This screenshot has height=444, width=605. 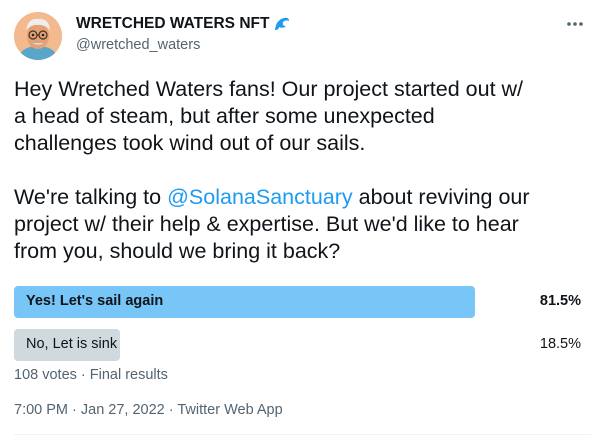 I want to click on poll-option-percent: 81.5%, so click(x=560, y=301).